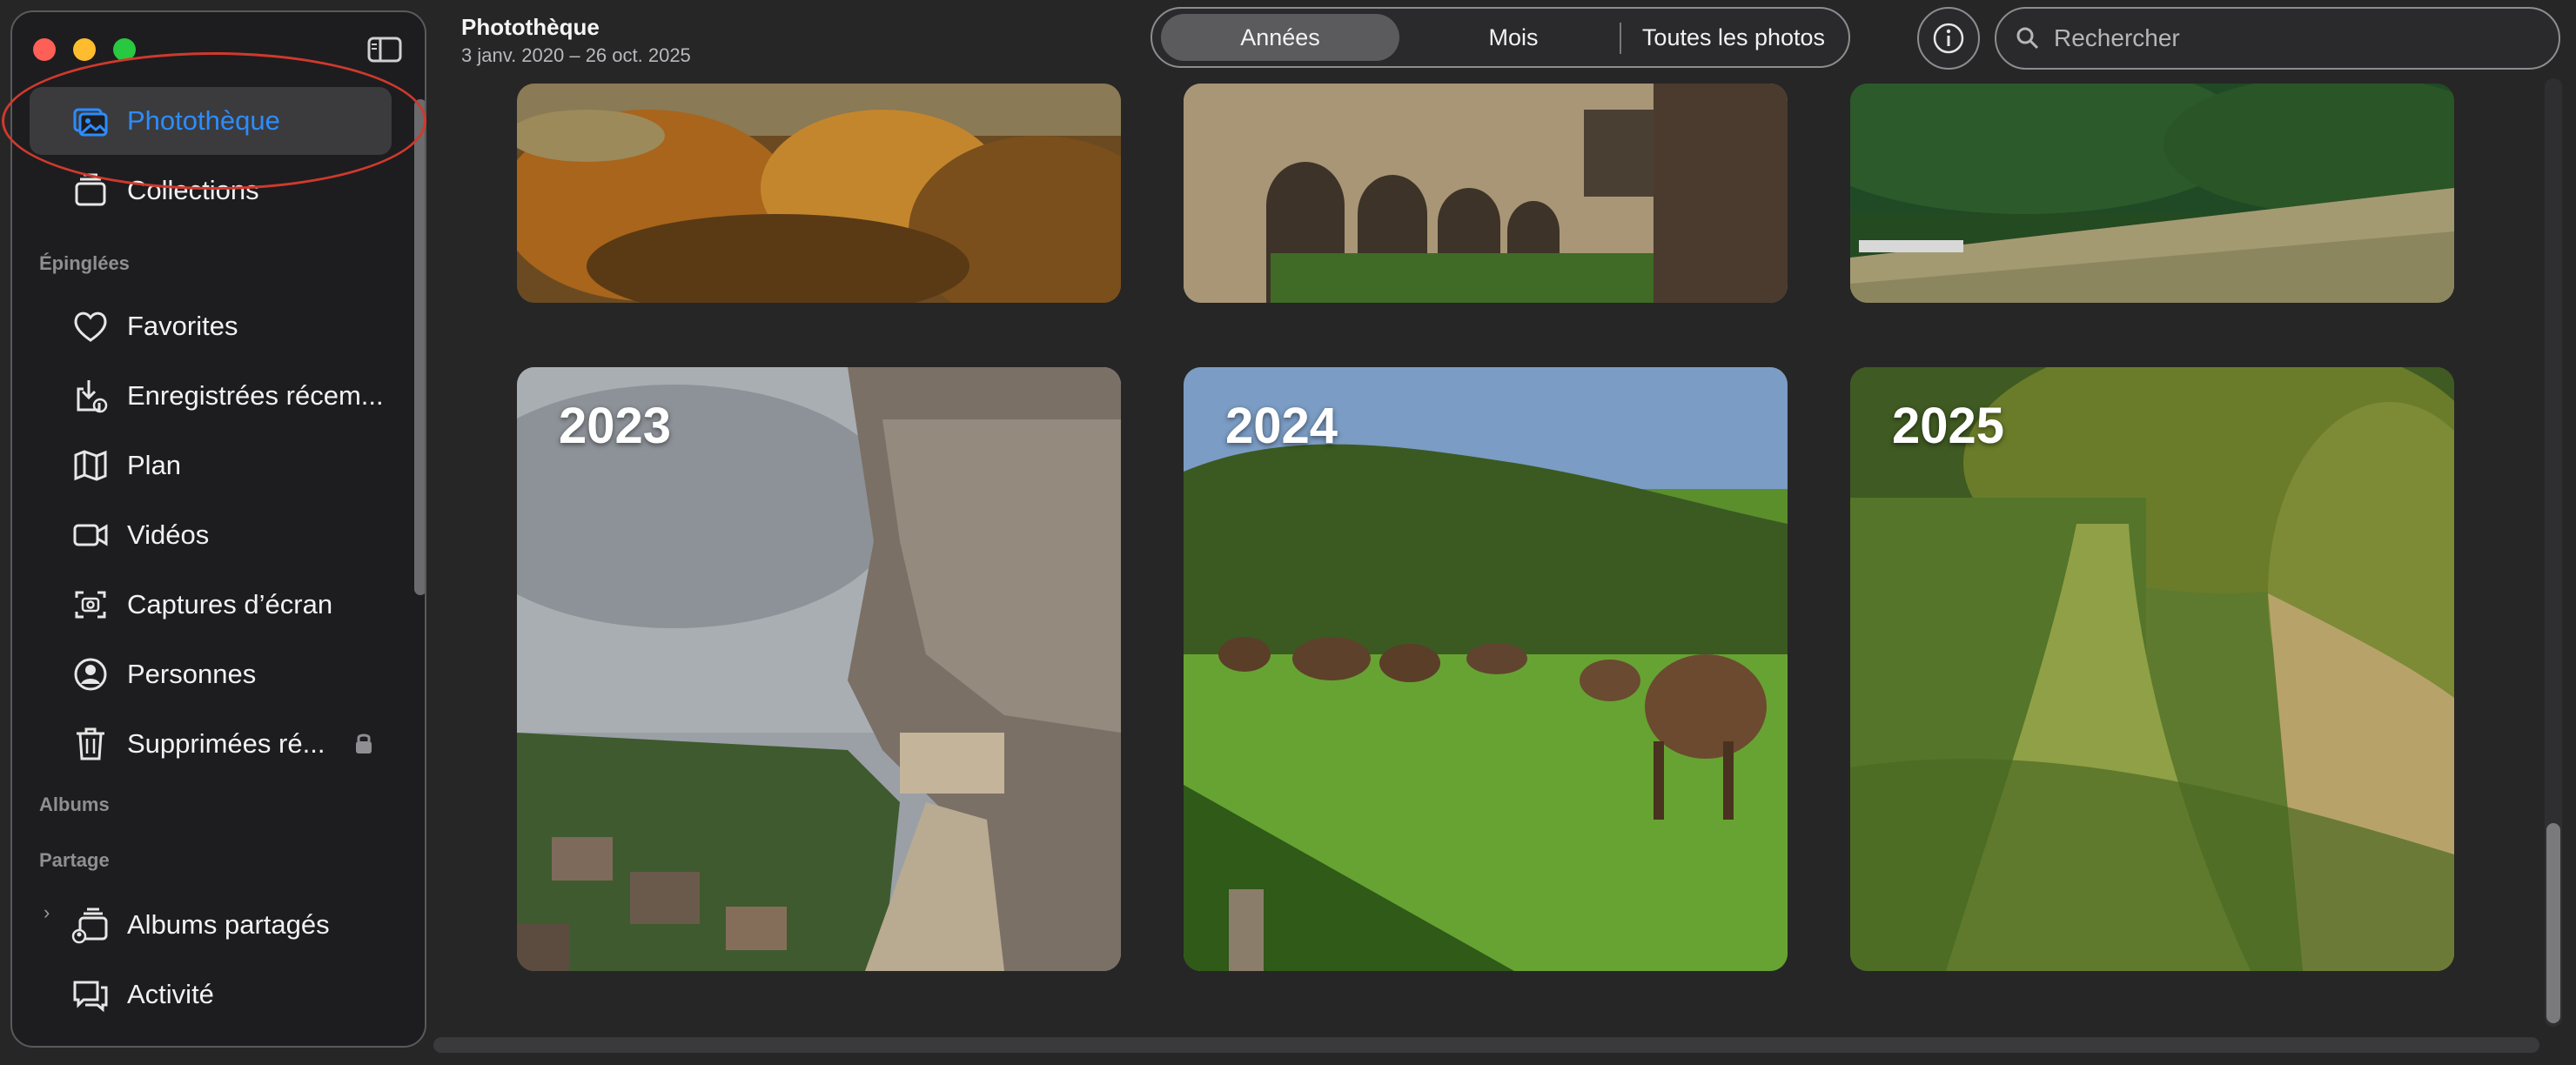 This screenshot has width=2576, height=1065. What do you see at coordinates (211, 465) in the screenshot?
I see `sidebar-item-map: Plan` at bounding box center [211, 465].